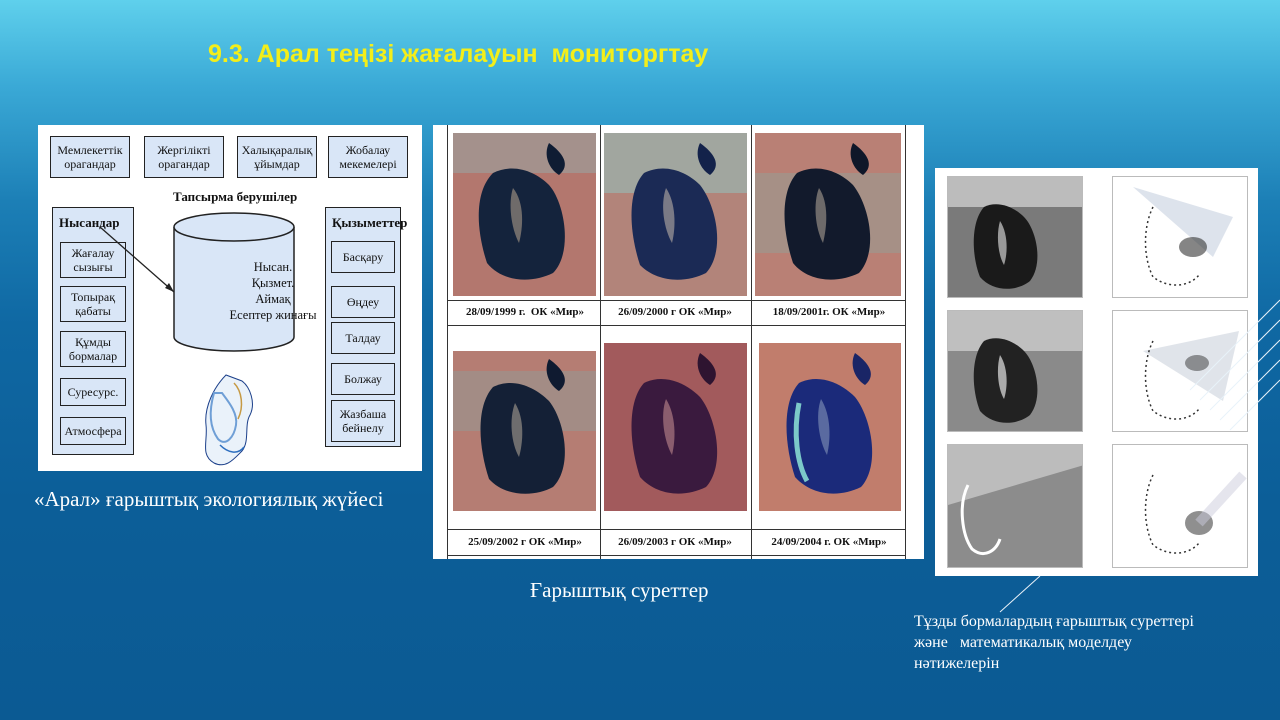 The height and width of the screenshot is (720, 1280). I want to click on caption-system: «Арал» ғарыштық экологиялық жүйесі, so click(209, 499).